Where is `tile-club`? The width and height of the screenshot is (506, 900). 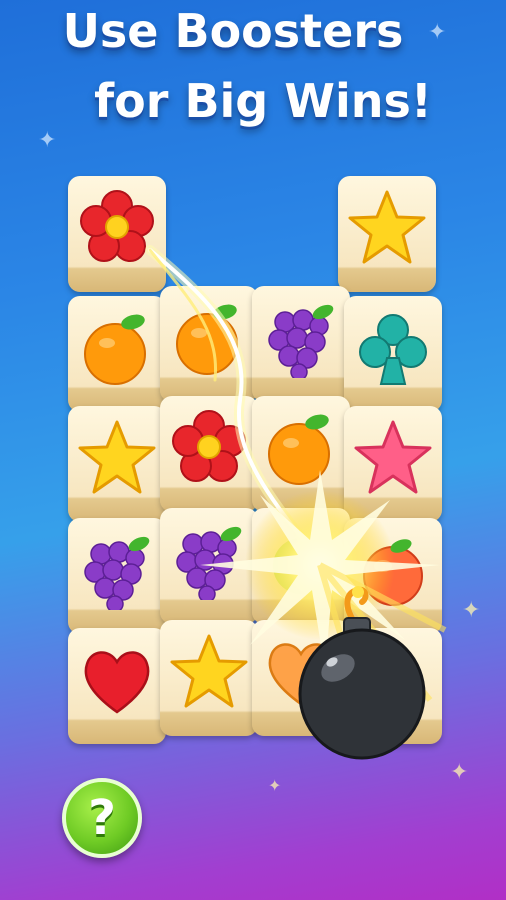 tile-club is located at coordinates (393, 354).